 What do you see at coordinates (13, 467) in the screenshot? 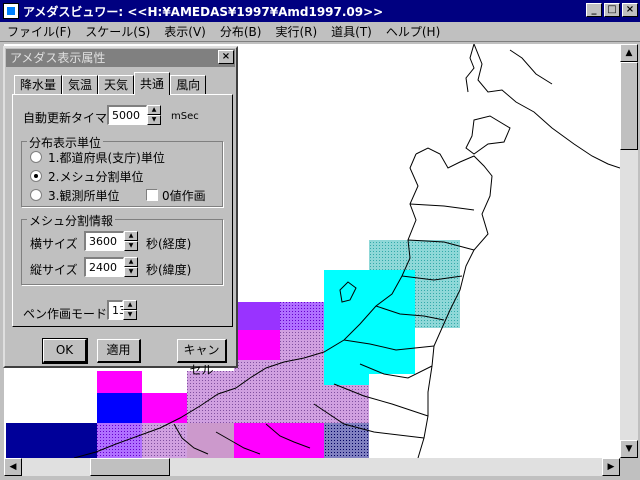
I see `scroll-left-icon: ◀` at bounding box center [13, 467].